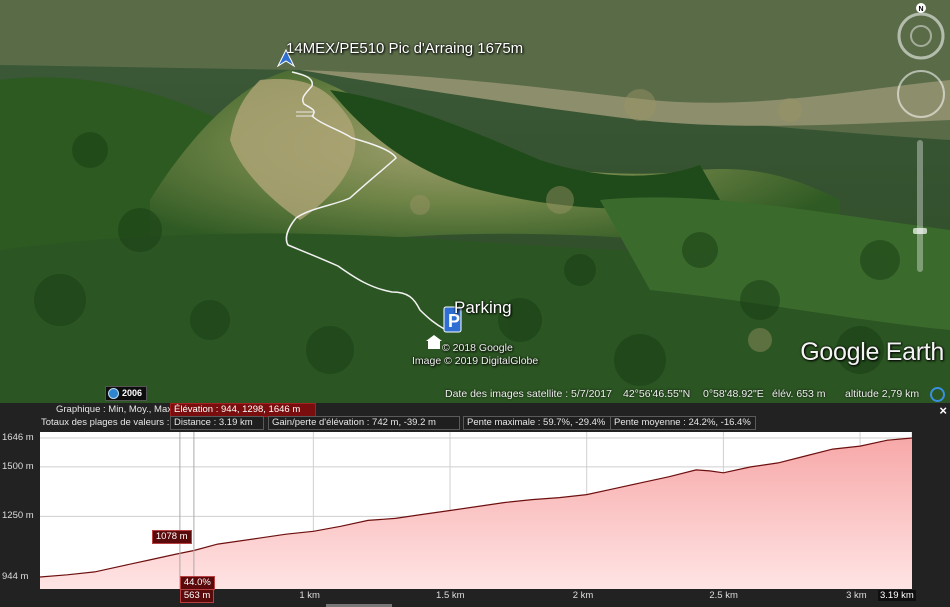 The width and height of the screenshot is (950, 607). What do you see at coordinates (882, 394) in the screenshot?
I see `eye-altitude-readout: altitude 2,79 km` at bounding box center [882, 394].